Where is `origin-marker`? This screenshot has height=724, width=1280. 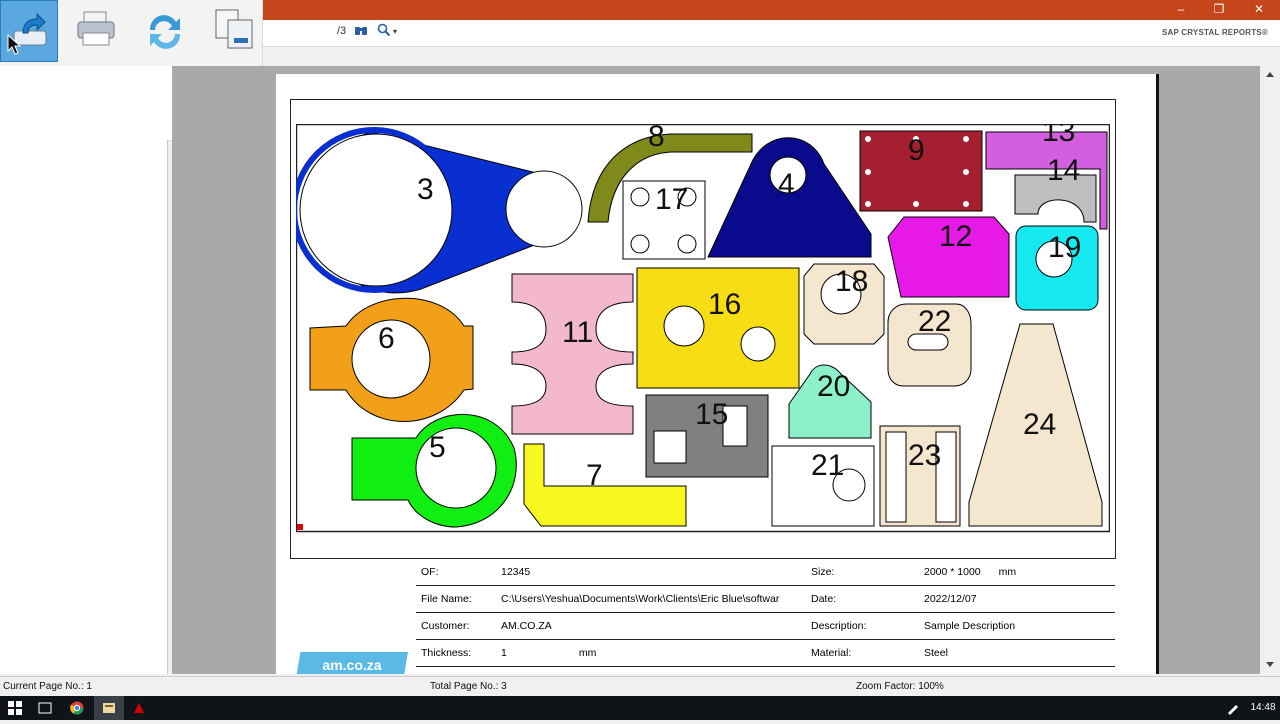 origin-marker is located at coordinates (300, 527).